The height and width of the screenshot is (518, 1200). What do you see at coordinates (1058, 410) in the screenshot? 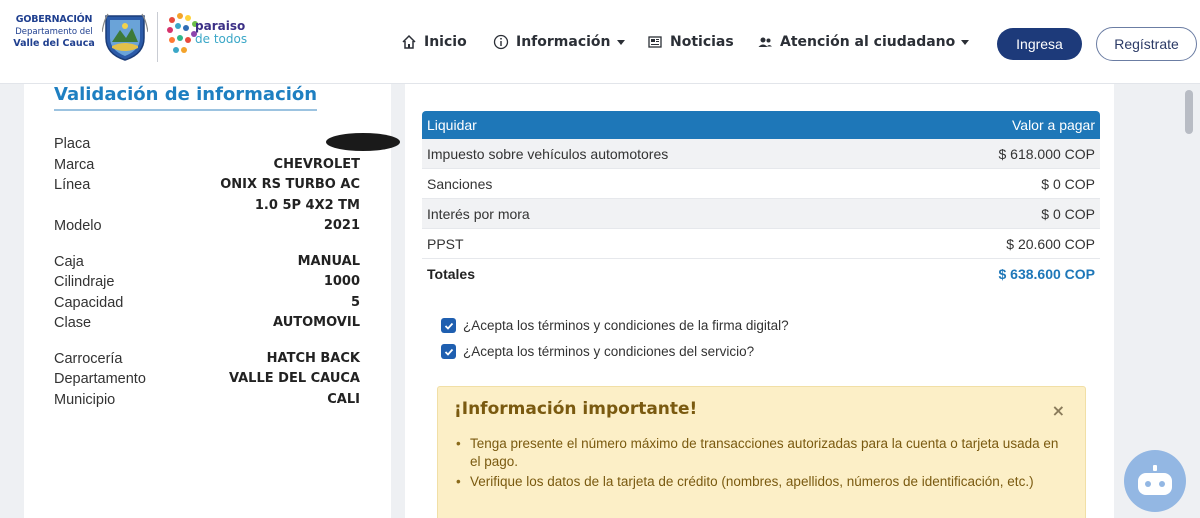
I see `close-icon: ×` at bounding box center [1058, 410].